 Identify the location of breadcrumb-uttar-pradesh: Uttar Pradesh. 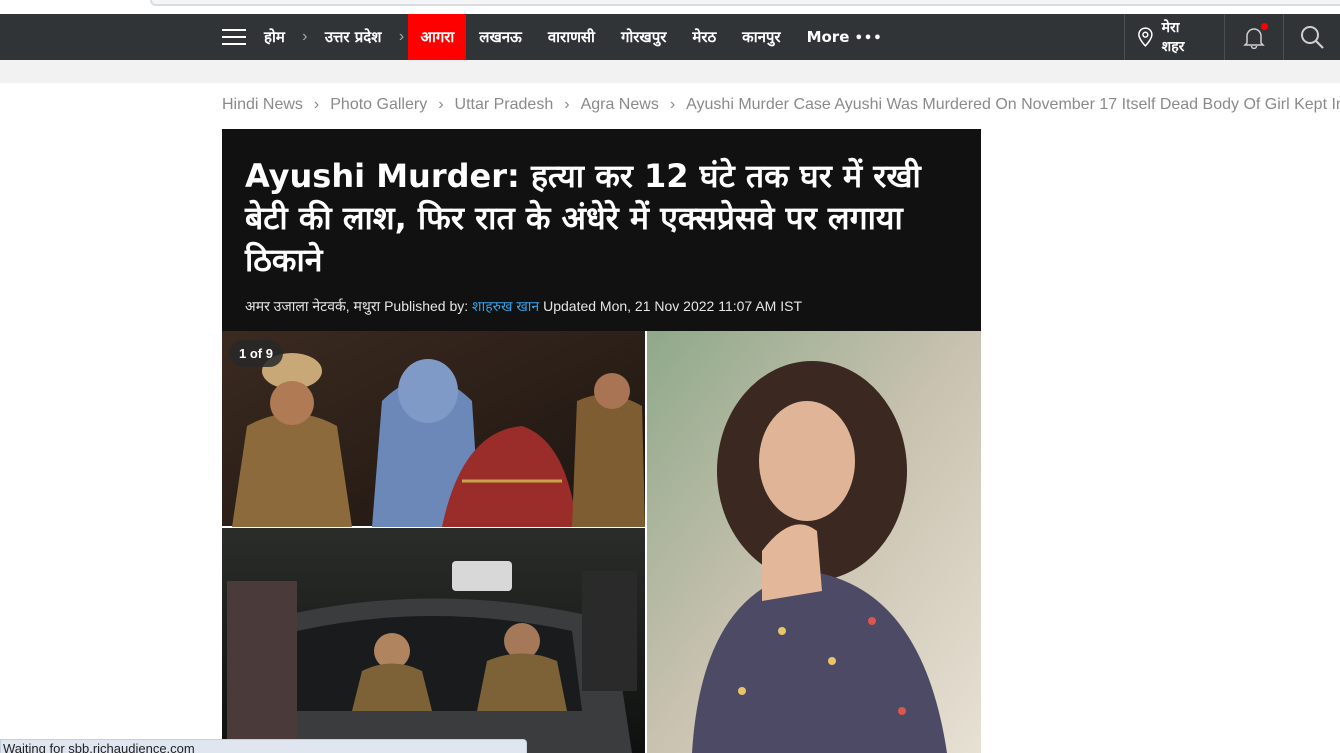
(504, 104).